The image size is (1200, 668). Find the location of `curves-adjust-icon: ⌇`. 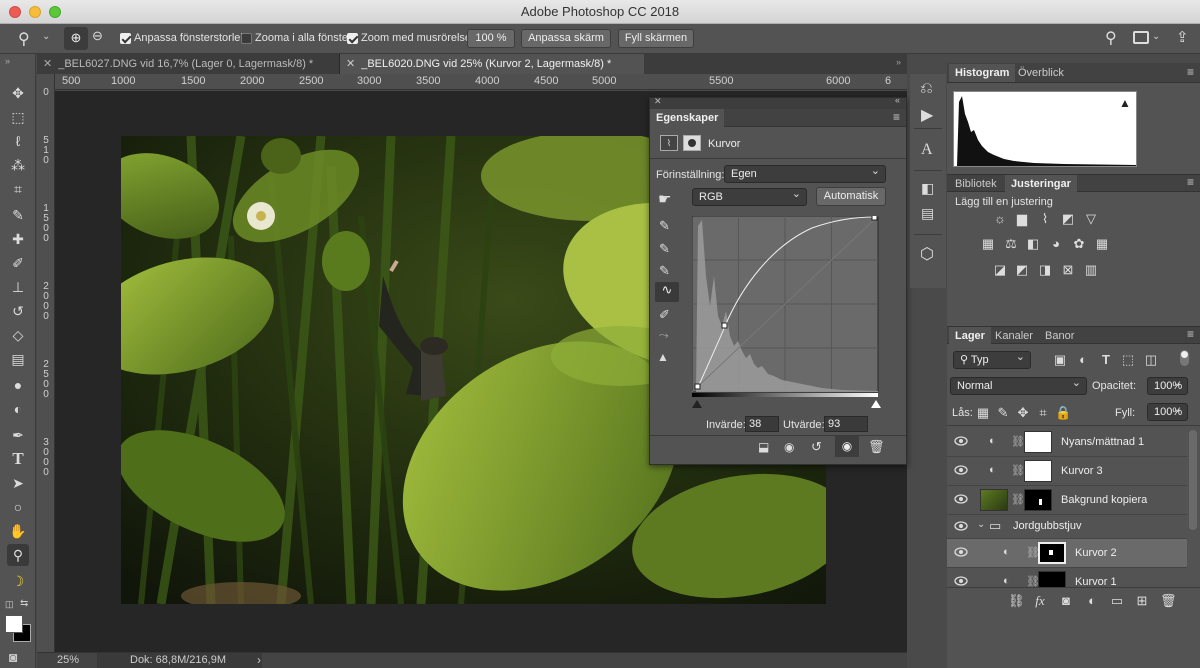

curves-adjust-icon: ⌇ is located at coordinates (1045, 219).